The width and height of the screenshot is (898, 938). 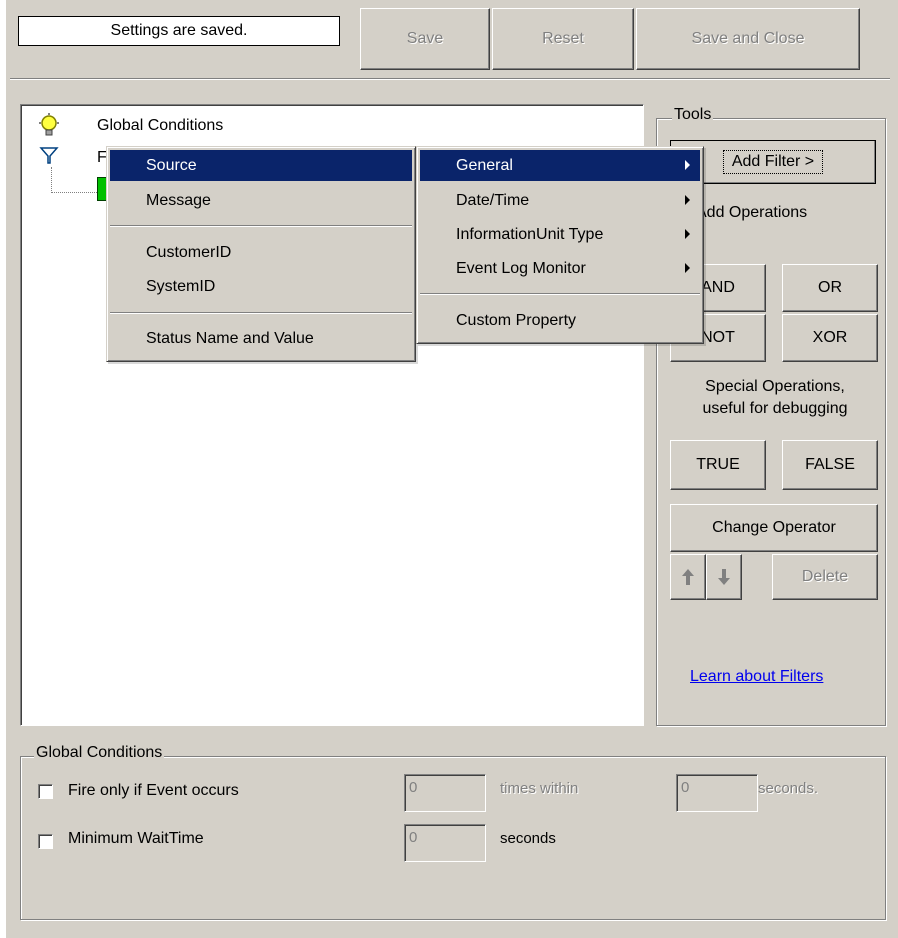 I want to click on arrow-down-icon, so click(x=724, y=577).